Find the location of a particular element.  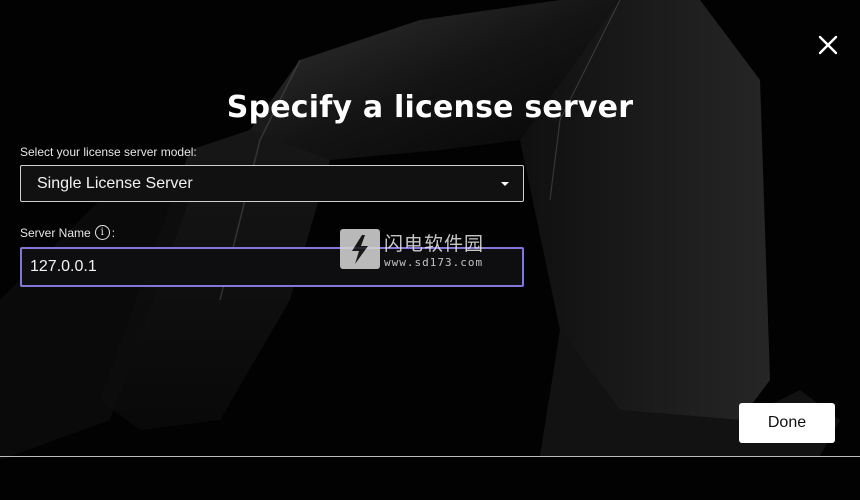

license-model-label: Select your license server model: is located at coordinates (108, 152).